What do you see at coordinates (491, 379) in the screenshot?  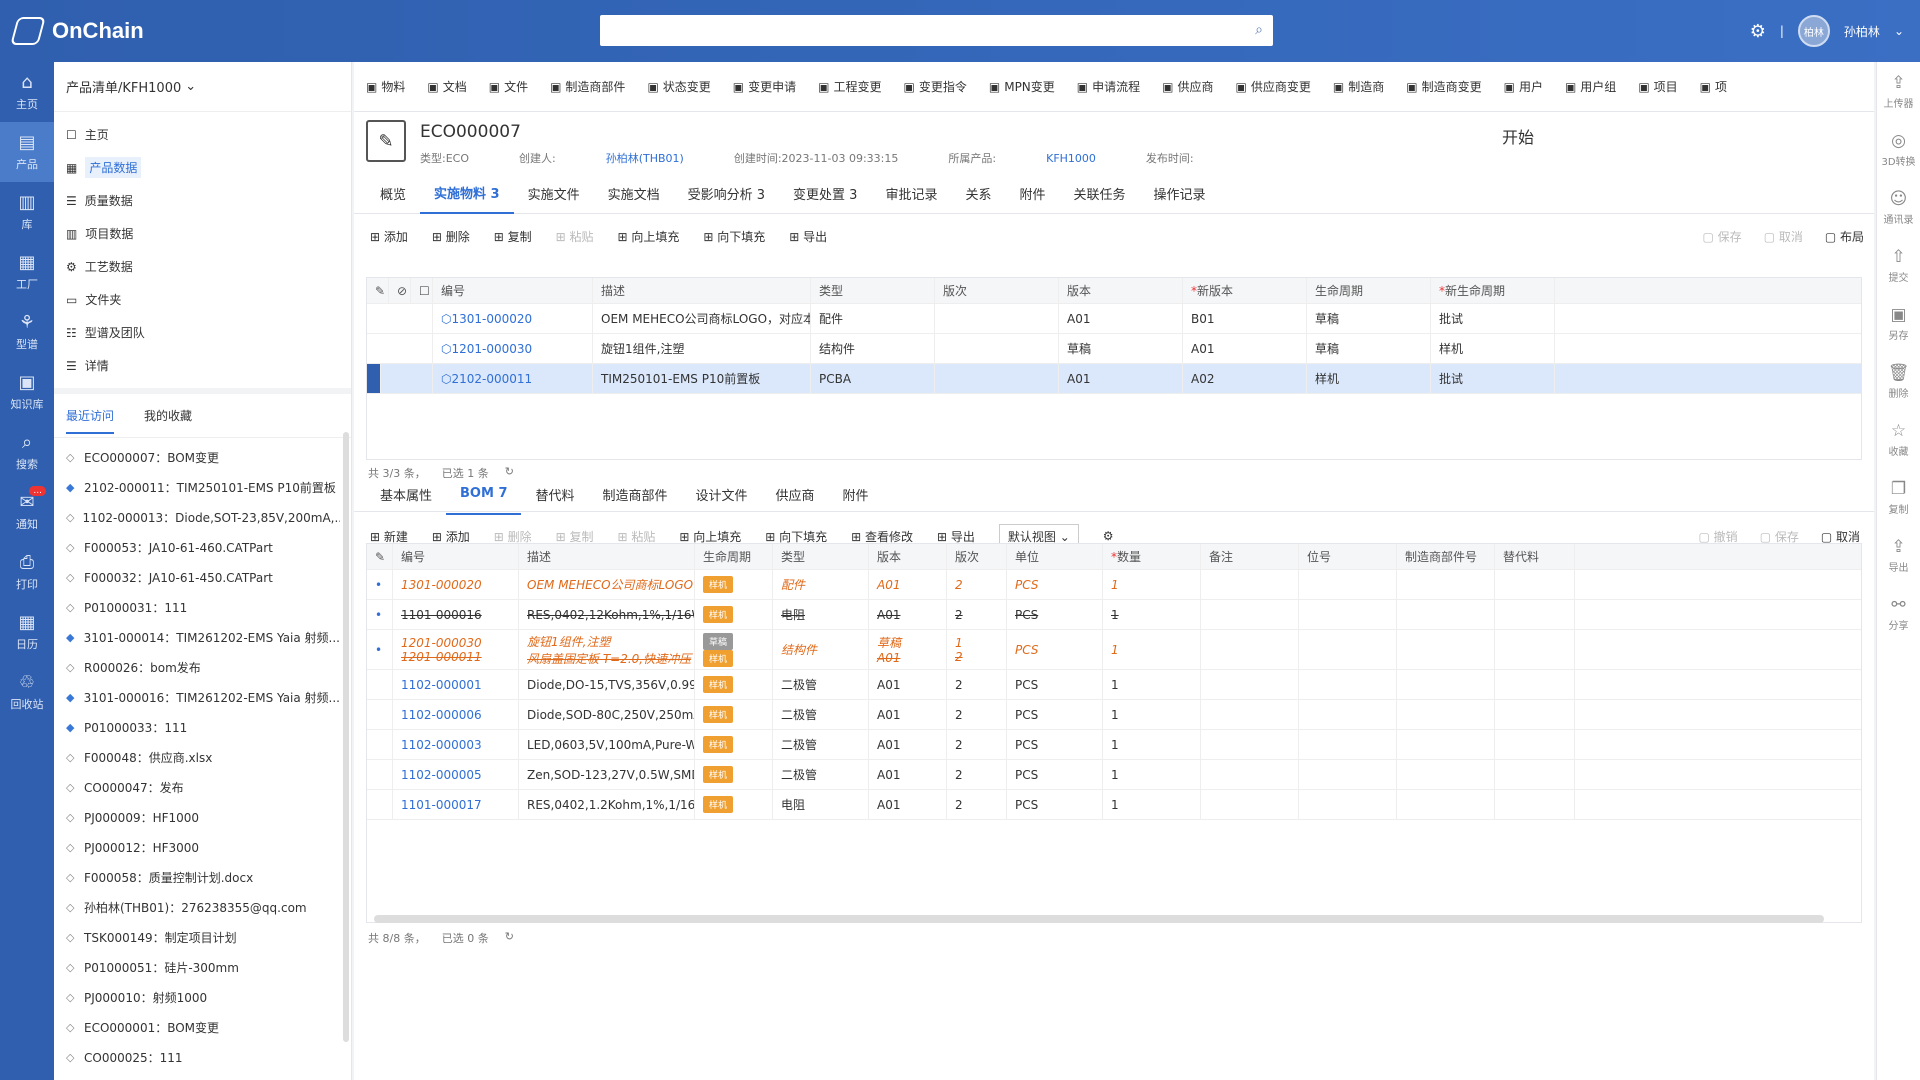 I see `part-number-link: 2102-000011` at bounding box center [491, 379].